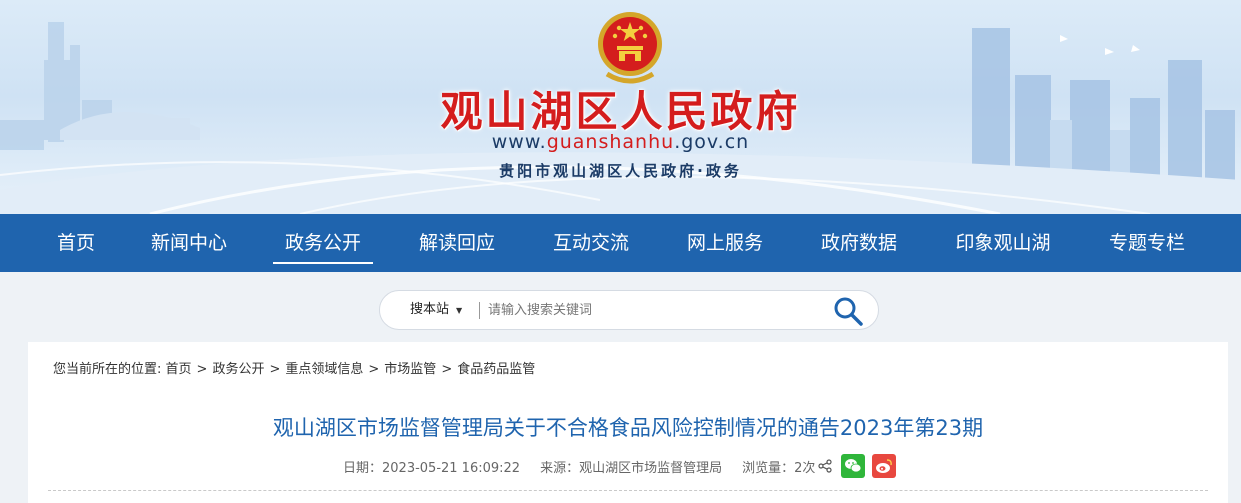  Describe the element at coordinates (432, 468) in the screenshot. I see `article-date: 日期：2023-05-21 16:09:22` at that location.